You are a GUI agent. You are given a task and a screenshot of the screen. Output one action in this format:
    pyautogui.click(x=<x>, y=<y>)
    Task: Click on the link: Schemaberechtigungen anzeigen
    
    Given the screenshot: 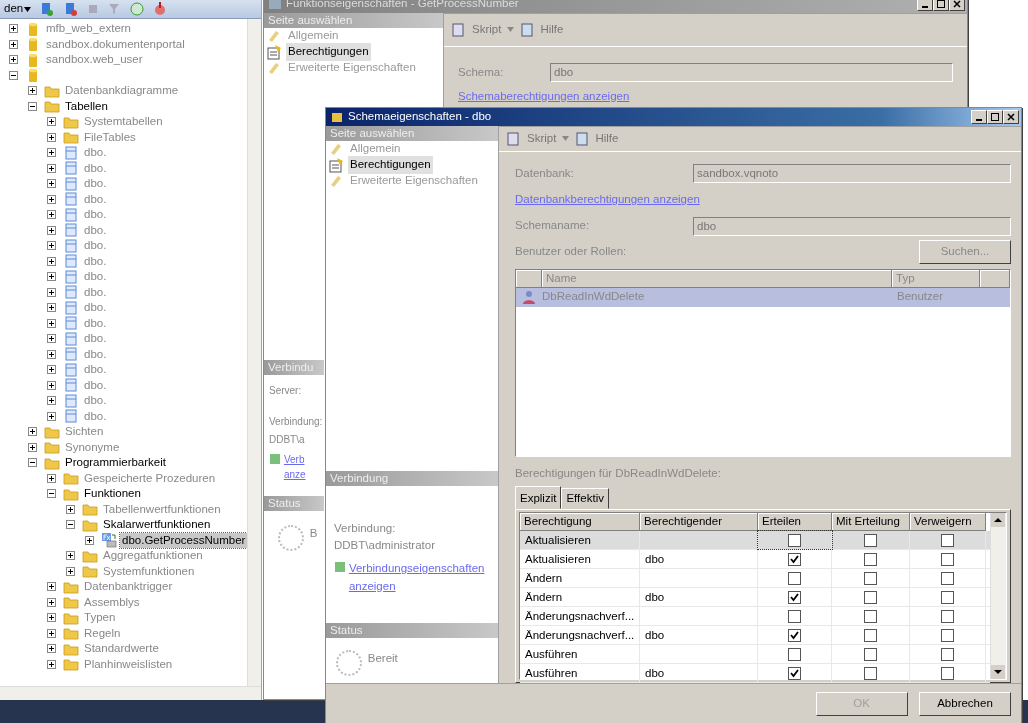 What is the action you would take?
    pyautogui.click(x=544, y=96)
    